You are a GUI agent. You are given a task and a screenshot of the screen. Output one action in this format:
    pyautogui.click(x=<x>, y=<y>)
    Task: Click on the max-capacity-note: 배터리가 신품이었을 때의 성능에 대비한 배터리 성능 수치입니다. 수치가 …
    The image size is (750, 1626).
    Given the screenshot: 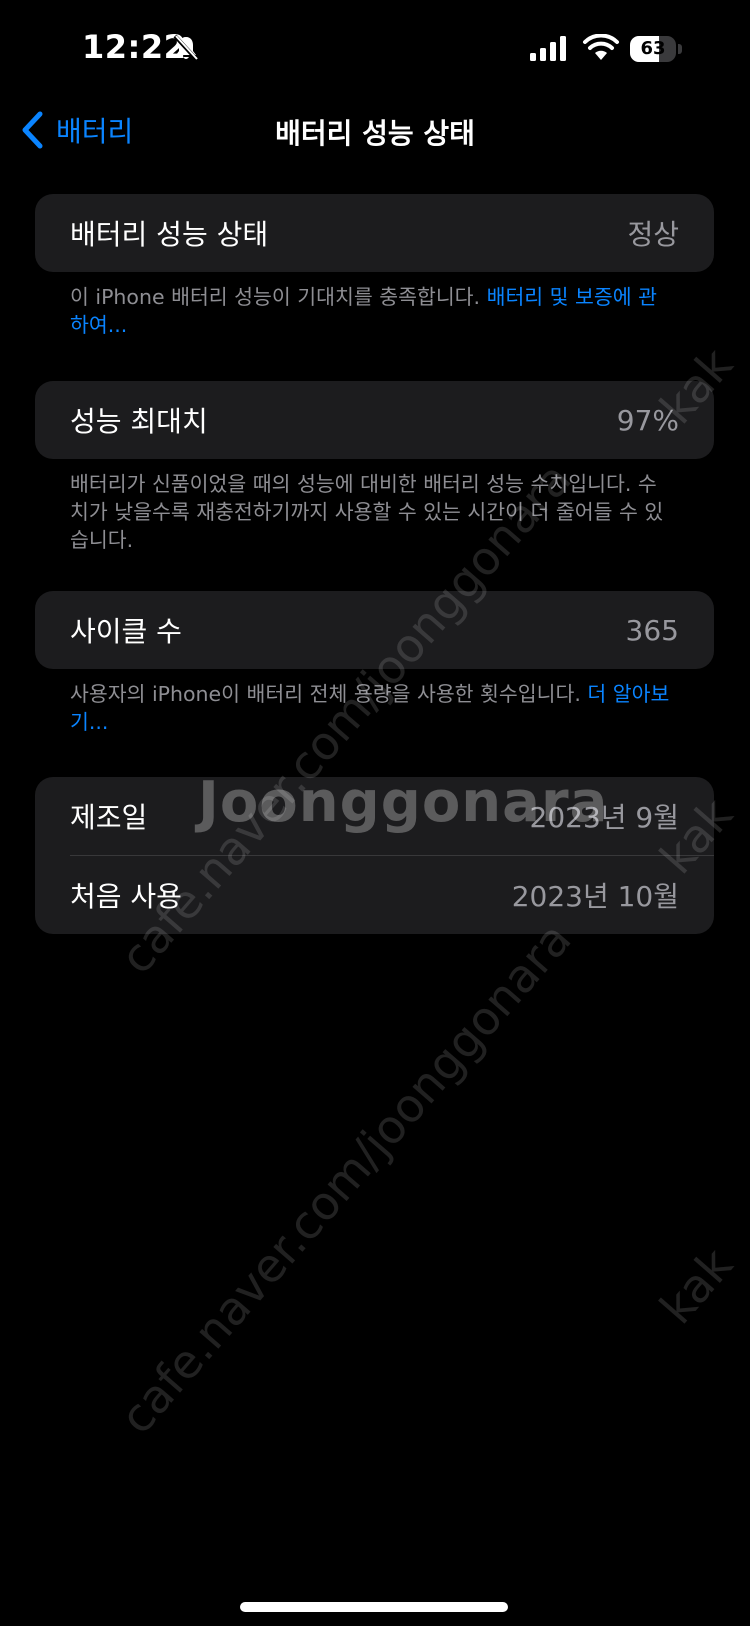 What is the action you would take?
    pyautogui.click(x=367, y=512)
    